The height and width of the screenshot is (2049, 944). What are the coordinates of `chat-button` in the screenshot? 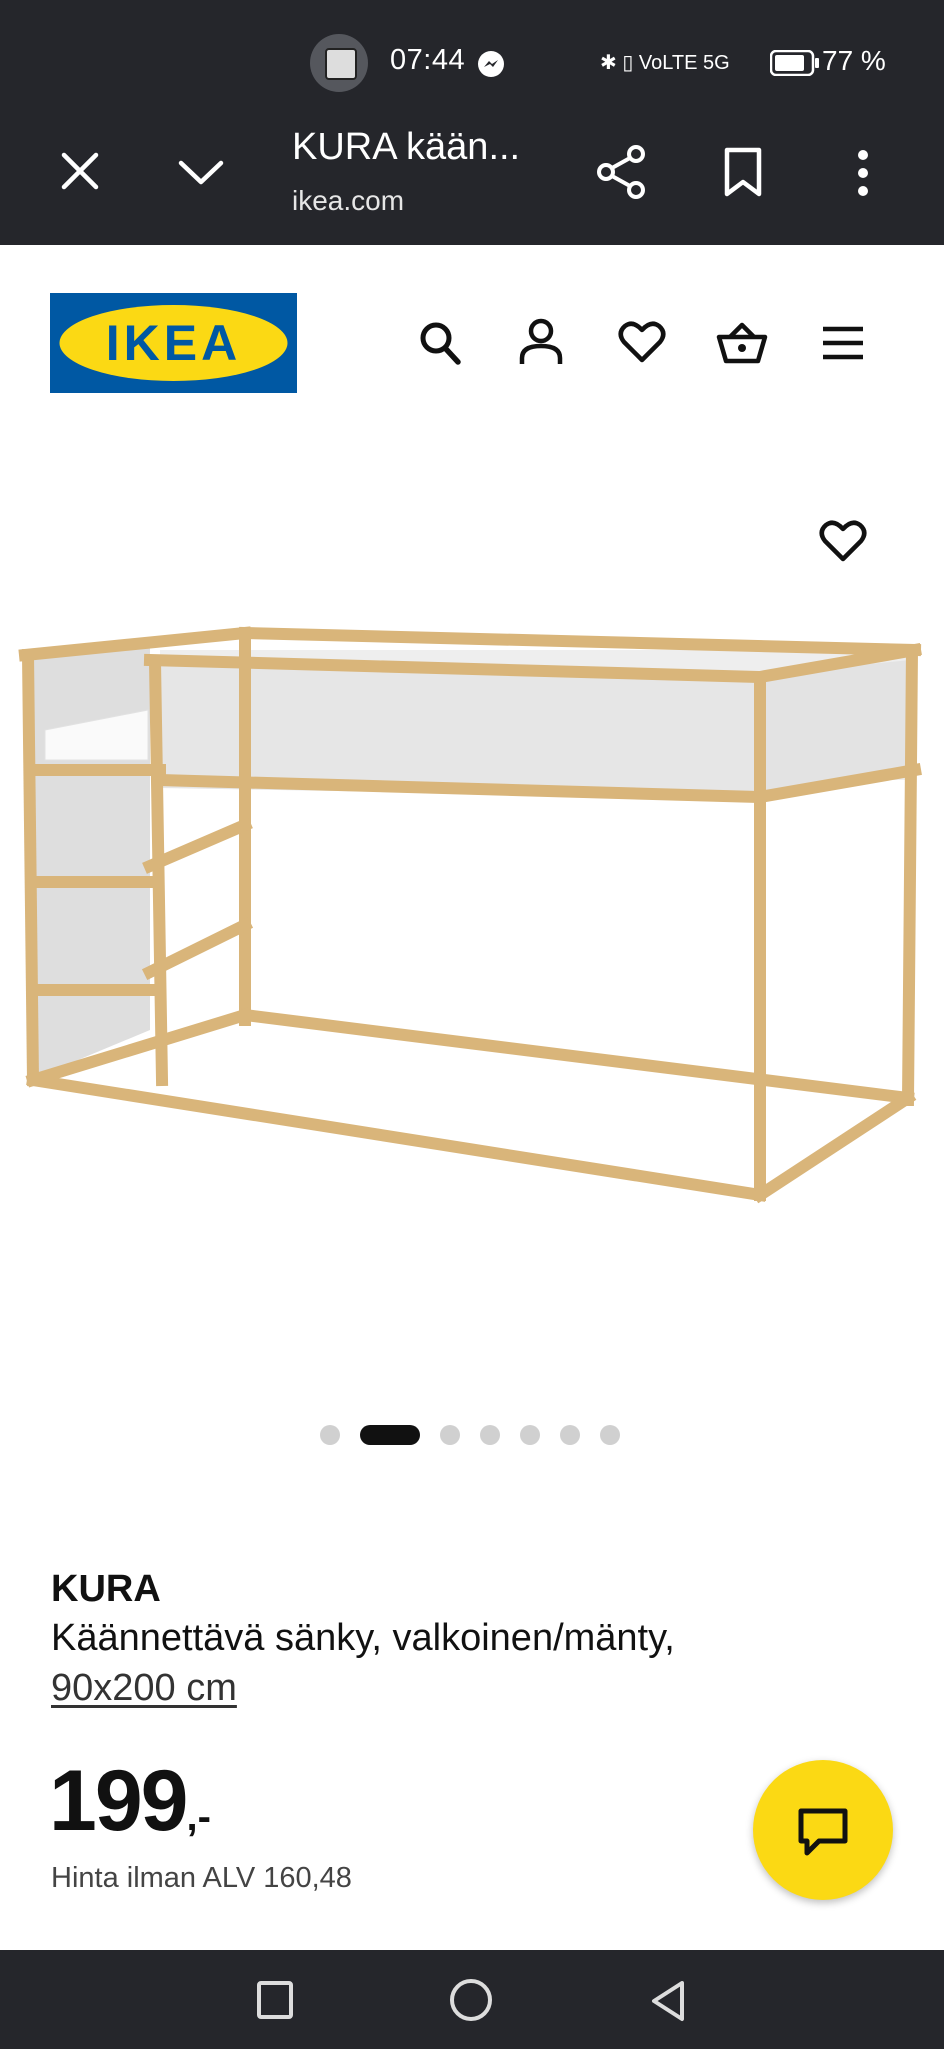 It's located at (823, 1830).